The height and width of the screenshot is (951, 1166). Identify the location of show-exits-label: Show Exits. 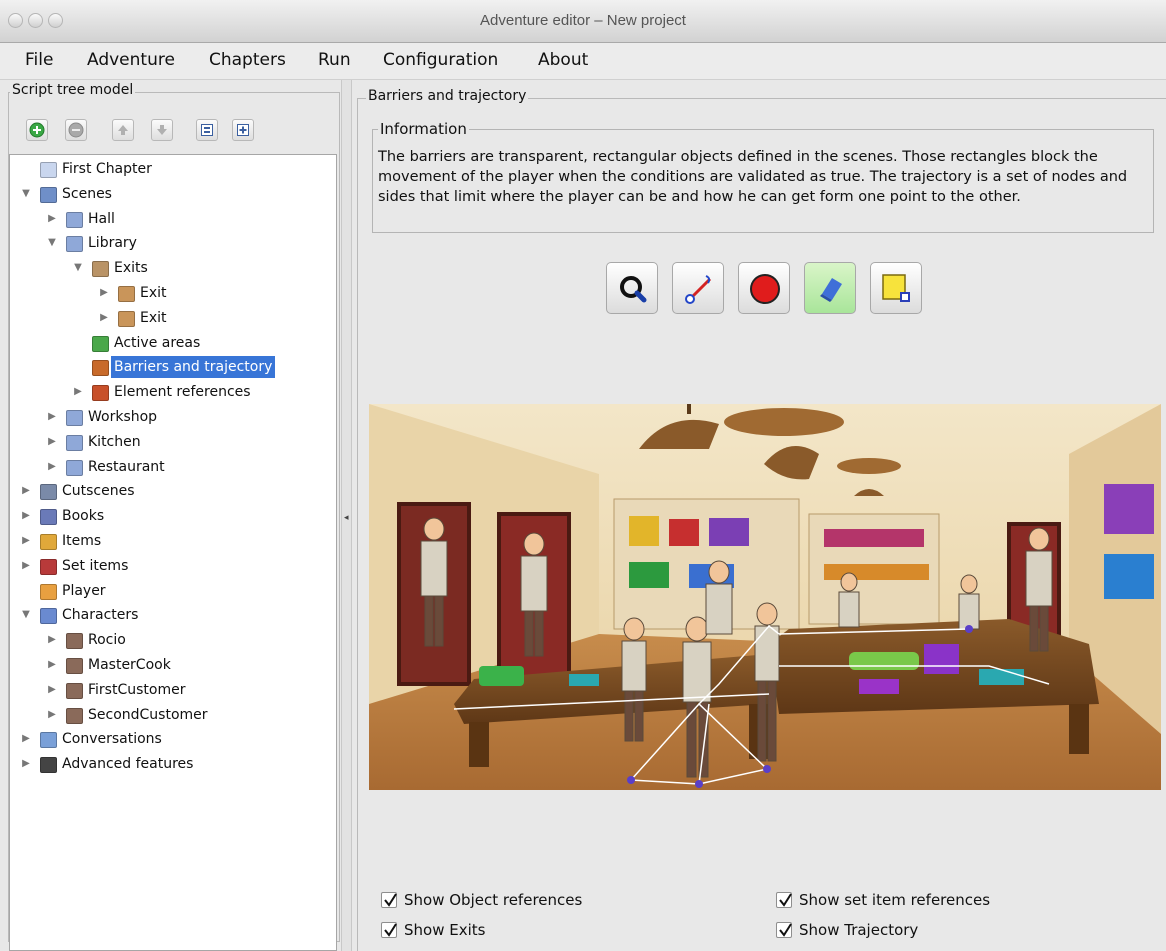
(445, 930).